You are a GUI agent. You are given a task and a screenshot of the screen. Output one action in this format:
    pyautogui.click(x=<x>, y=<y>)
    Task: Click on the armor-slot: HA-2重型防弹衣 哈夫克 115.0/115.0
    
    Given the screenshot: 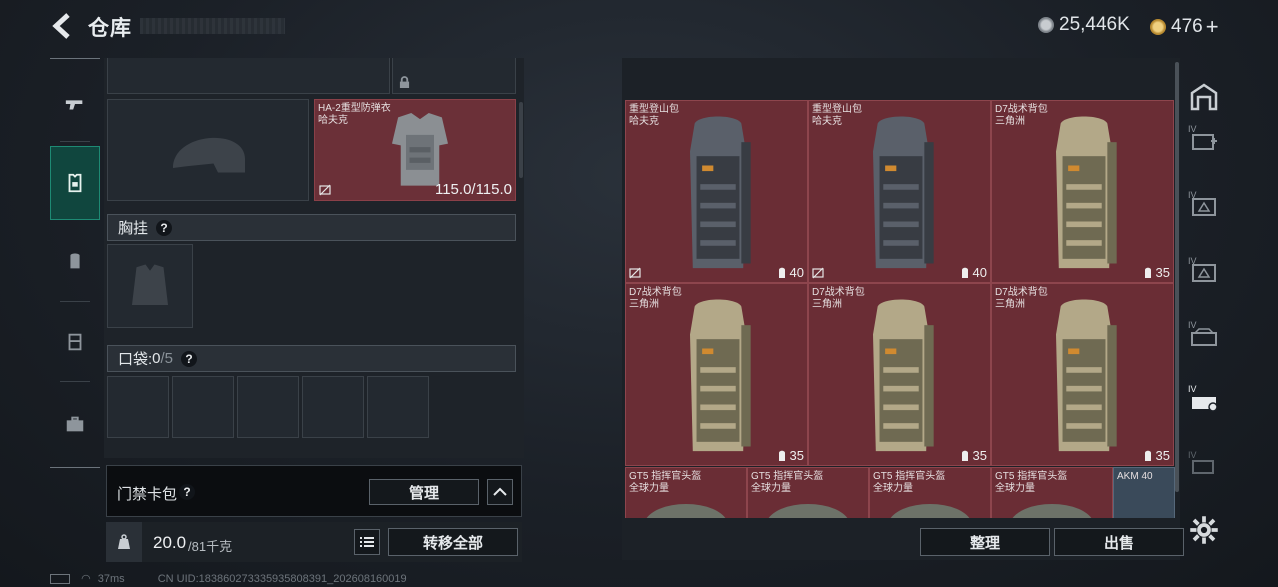 What is the action you would take?
    pyautogui.click(x=415, y=150)
    